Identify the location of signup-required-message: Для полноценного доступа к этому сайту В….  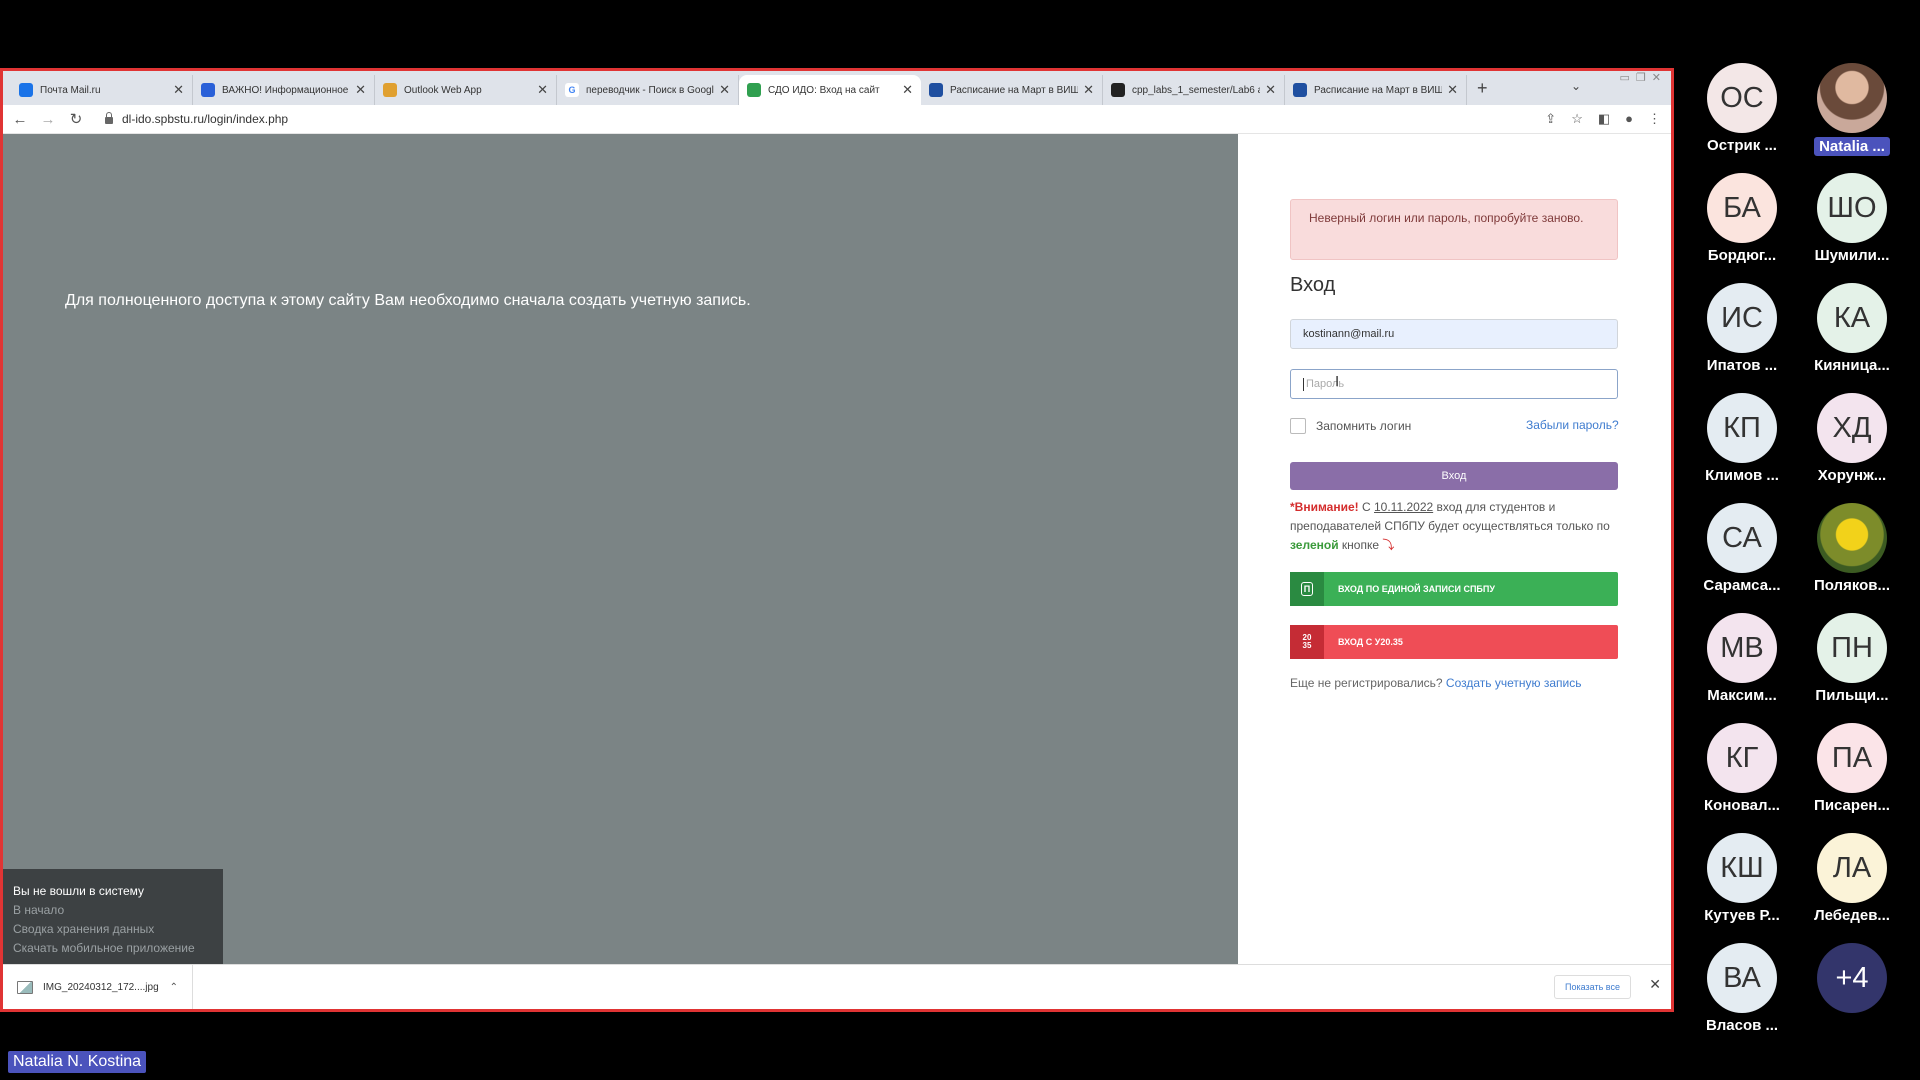
(408, 300).